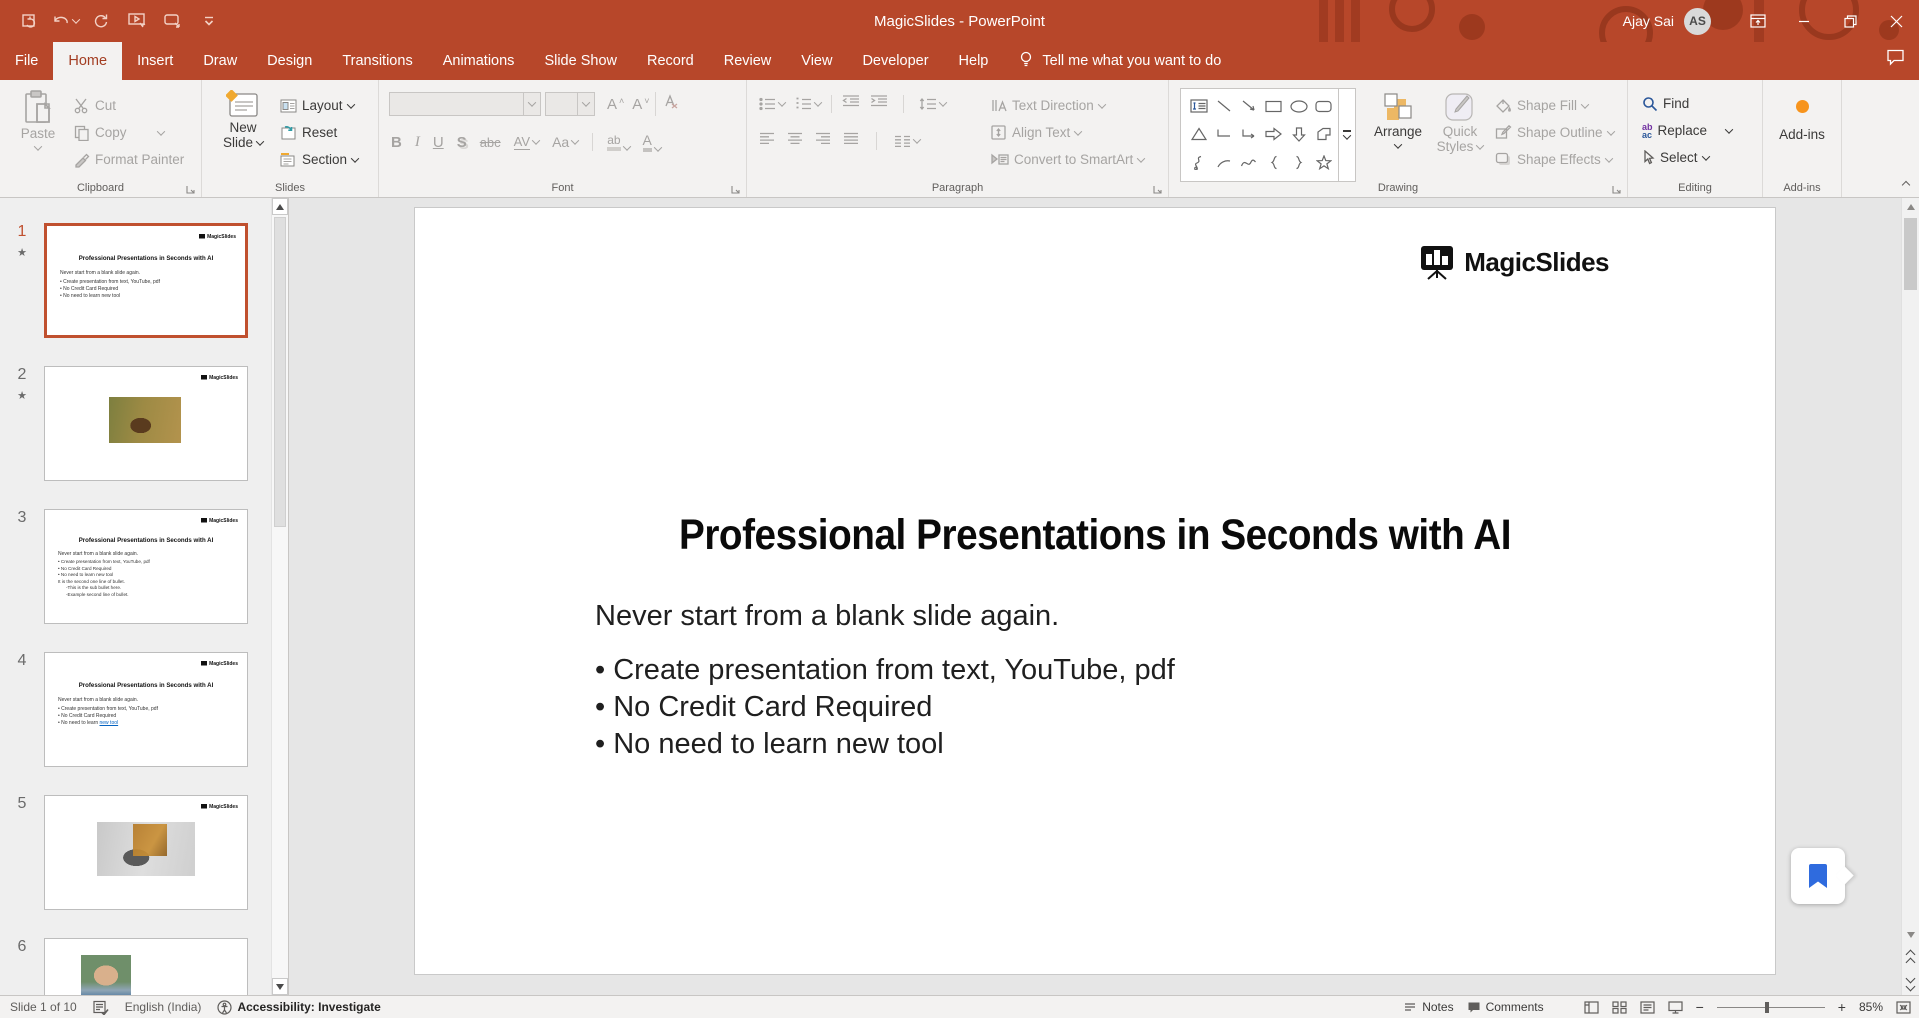  What do you see at coordinates (1398, 120) in the screenshot?
I see `arrange-button: Arrange` at bounding box center [1398, 120].